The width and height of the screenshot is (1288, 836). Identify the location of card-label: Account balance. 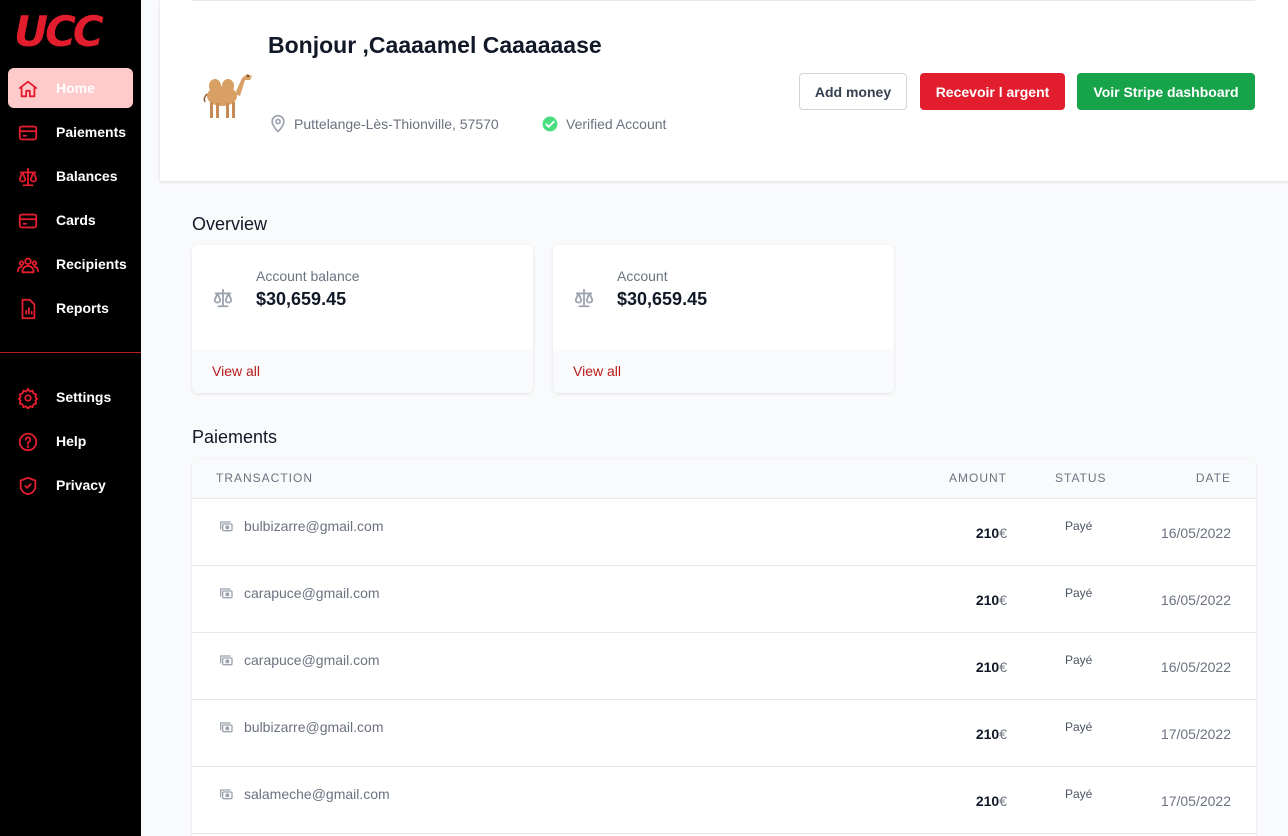
(308, 276).